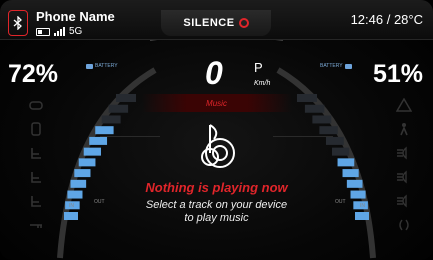 The width and height of the screenshot is (433, 260). What do you see at coordinates (404, 225) in the screenshot?
I see `fog-light-icon` at bounding box center [404, 225].